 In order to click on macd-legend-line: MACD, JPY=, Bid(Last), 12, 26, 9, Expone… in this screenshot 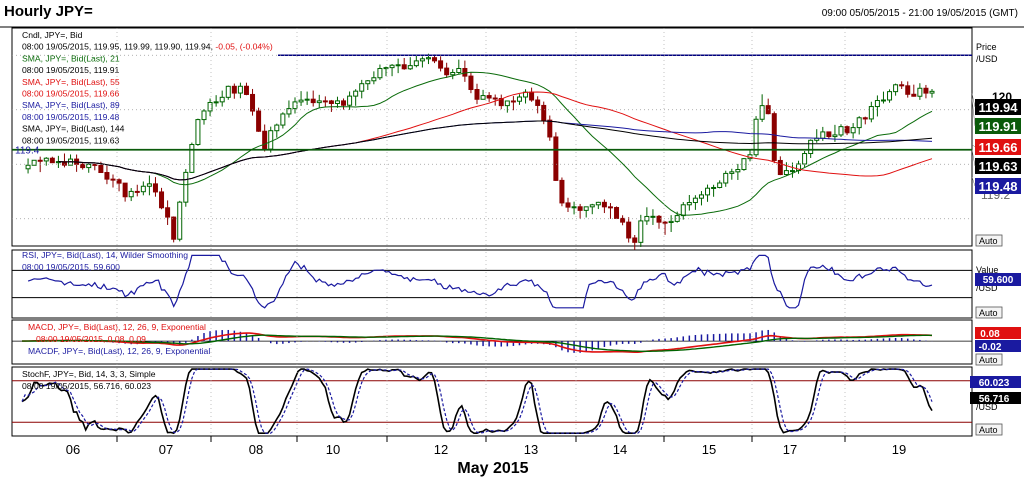, I will do `click(117, 327)`.